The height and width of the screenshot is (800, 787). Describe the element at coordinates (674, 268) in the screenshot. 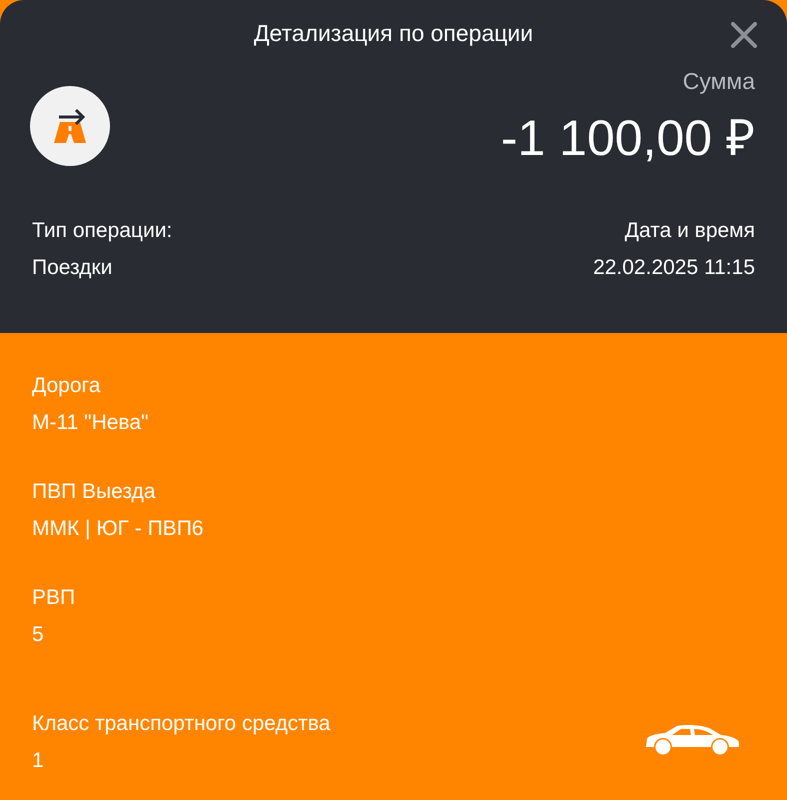

I see `datetime-value: 22.02.2025 11:15` at that location.